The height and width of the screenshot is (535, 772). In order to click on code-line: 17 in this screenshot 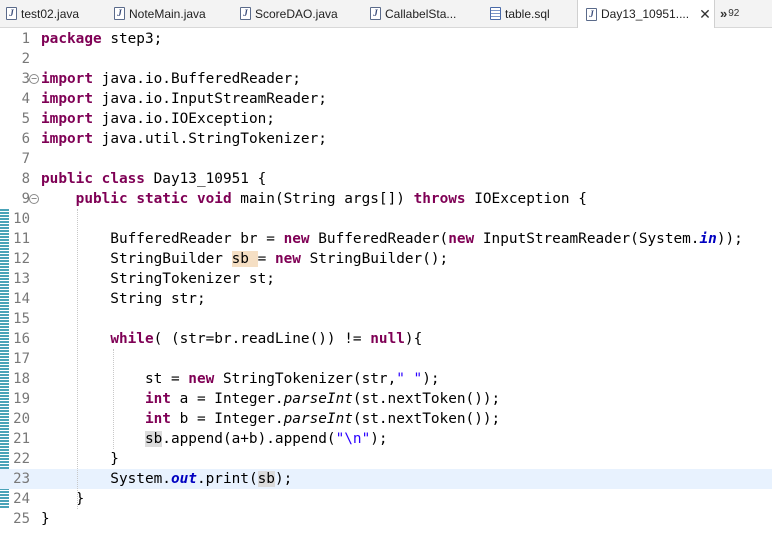, I will do `click(386, 359)`.